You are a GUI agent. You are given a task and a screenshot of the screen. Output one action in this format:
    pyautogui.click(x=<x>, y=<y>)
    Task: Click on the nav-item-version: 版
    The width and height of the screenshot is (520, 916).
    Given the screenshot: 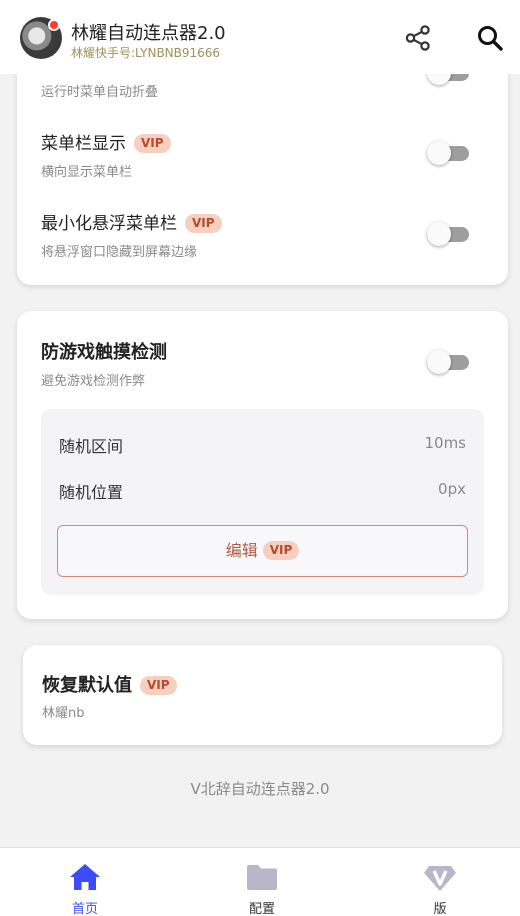 What is the action you would take?
    pyautogui.click(x=440, y=882)
    